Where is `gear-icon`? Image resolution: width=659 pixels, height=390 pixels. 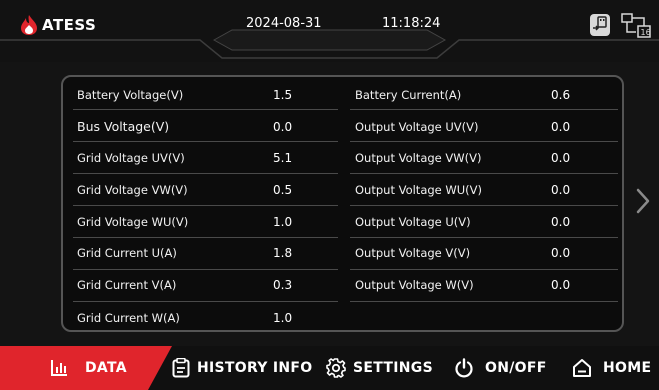
gear-icon is located at coordinates (336, 368).